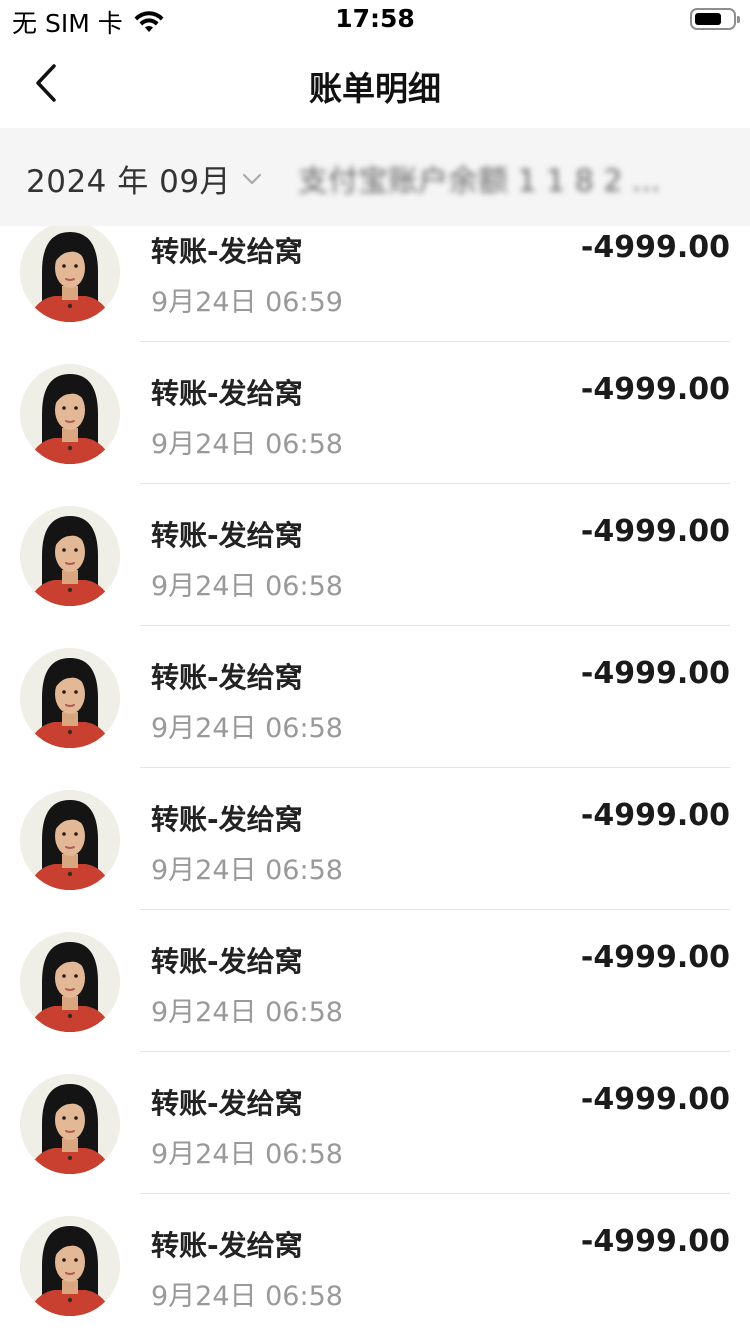 Image resolution: width=750 pixels, height=1334 pixels. What do you see at coordinates (738, 19) in the screenshot?
I see `battery-tip` at bounding box center [738, 19].